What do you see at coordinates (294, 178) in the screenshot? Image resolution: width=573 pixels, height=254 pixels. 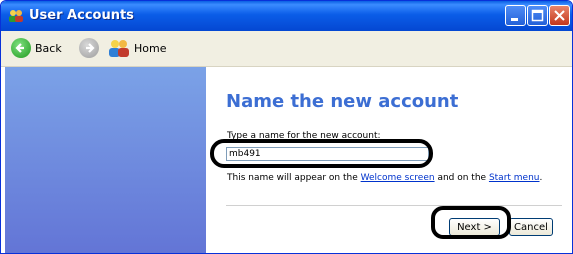 I see `hint-text: This name will appear on the` at bounding box center [294, 178].